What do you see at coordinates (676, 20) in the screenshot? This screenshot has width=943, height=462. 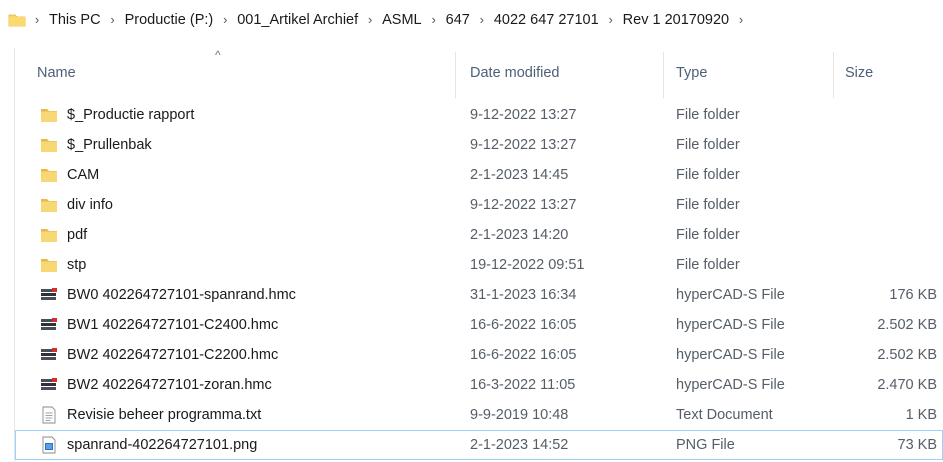 I see `breadcrumb-item: Rev 1 20170920` at bounding box center [676, 20].